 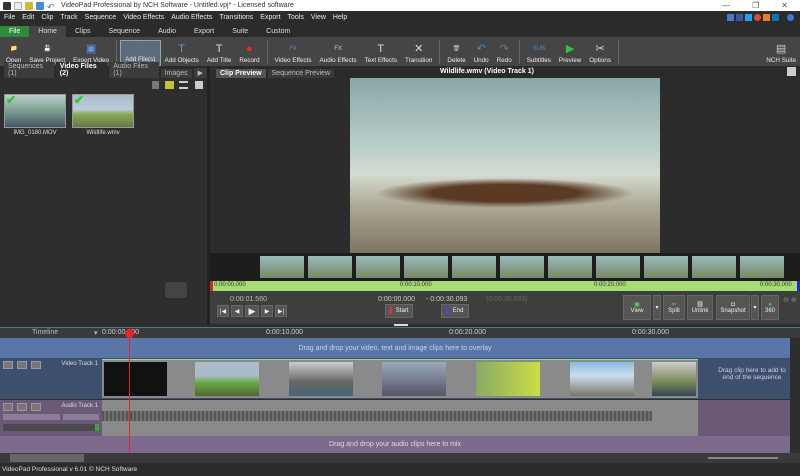 What do you see at coordinates (726, 5) in the screenshot?
I see `minimize-button: —` at bounding box center [726, 5].